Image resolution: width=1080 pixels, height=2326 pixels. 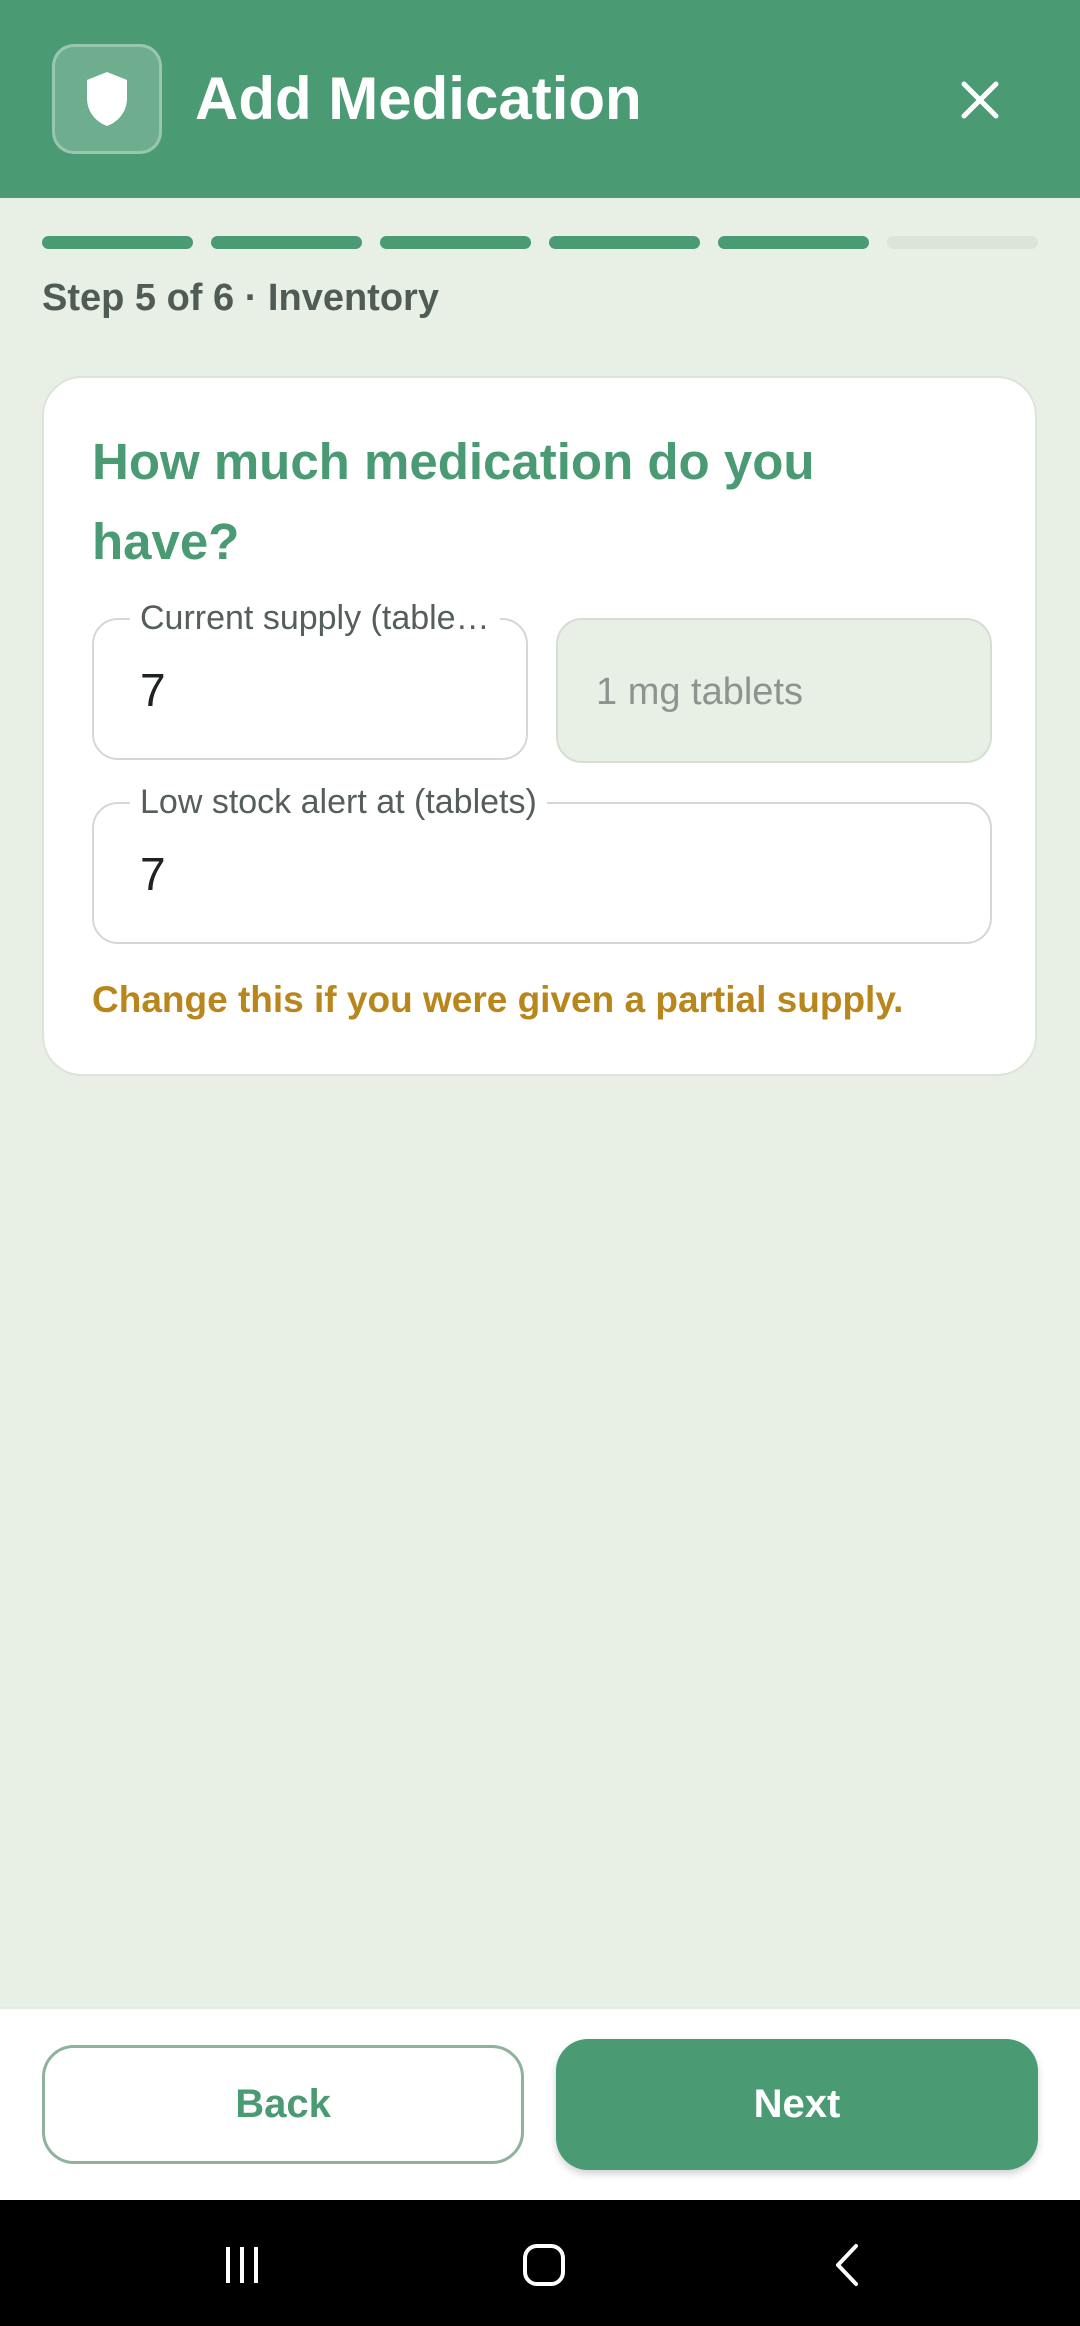 What do you see at coordinates (418, 98) in the screenshot?
I see `page-title: Add Medication` at bounding box center [418, 98].